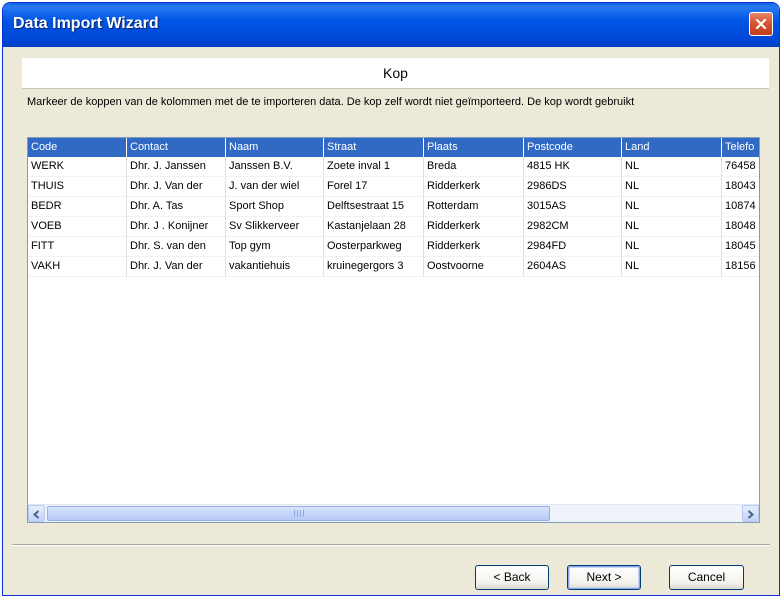 The height and width of the screenshot is (598, 782). What do you see at coordinates (374, 227) in the screenshot?
I see `table-cell: Kastanjelaan 28` at bounding box center [374, 227].